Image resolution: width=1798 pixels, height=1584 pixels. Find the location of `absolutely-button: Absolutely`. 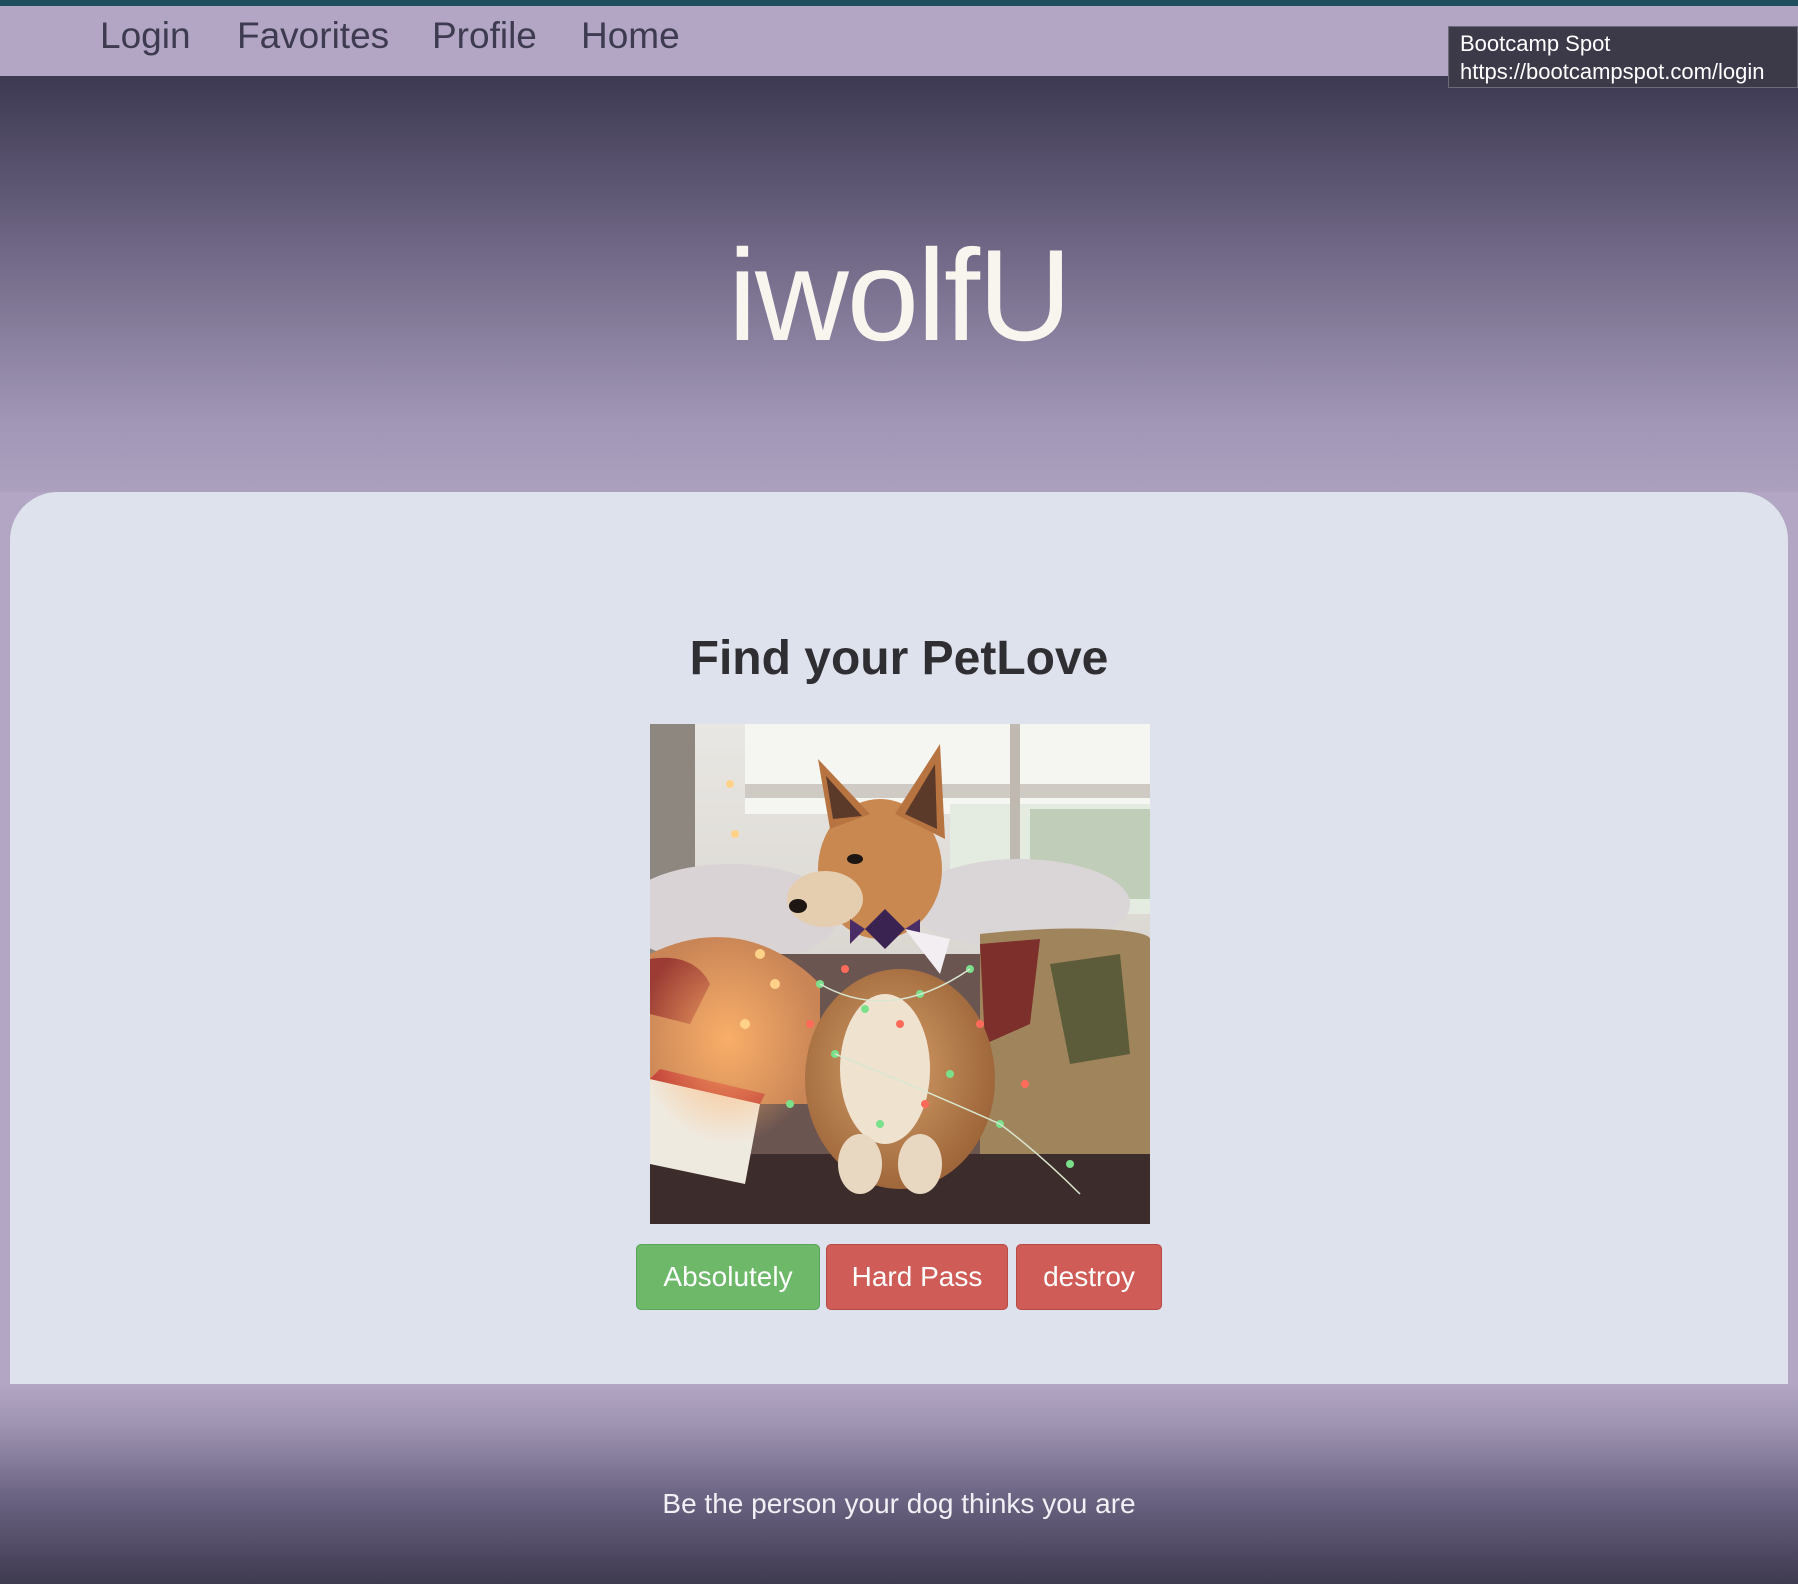

absolutely-button: Absolutely is located at coordinates (728, 1277).